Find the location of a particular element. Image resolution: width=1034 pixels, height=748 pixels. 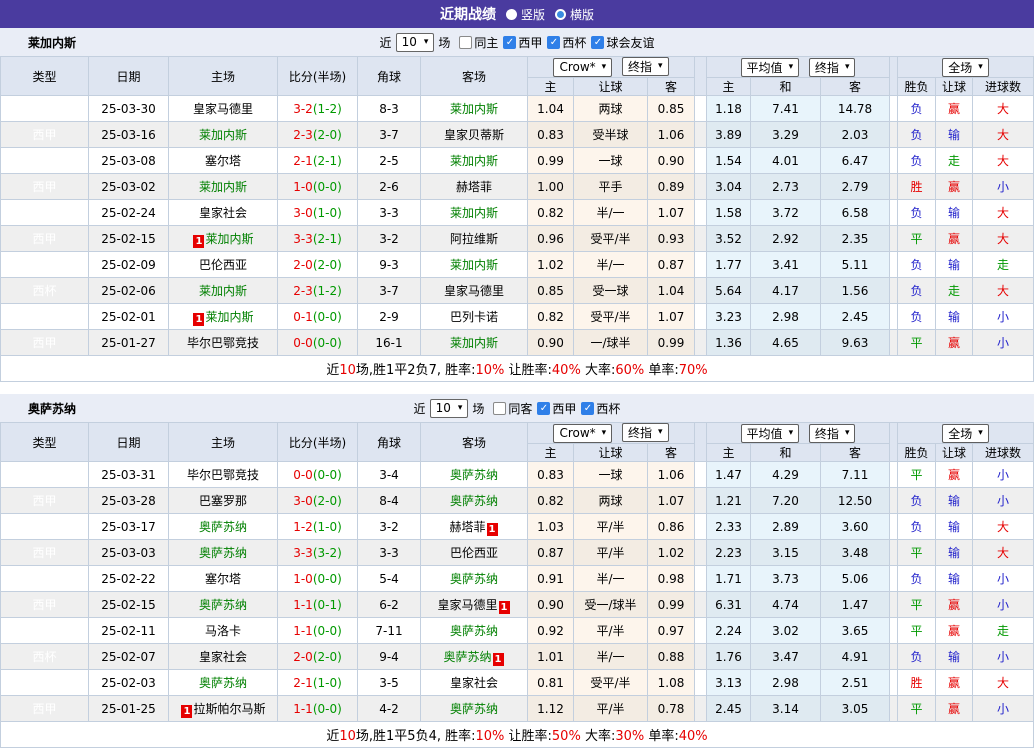

team-name: 拉斯帕尔马斯 is located at coordinates (229, 709).